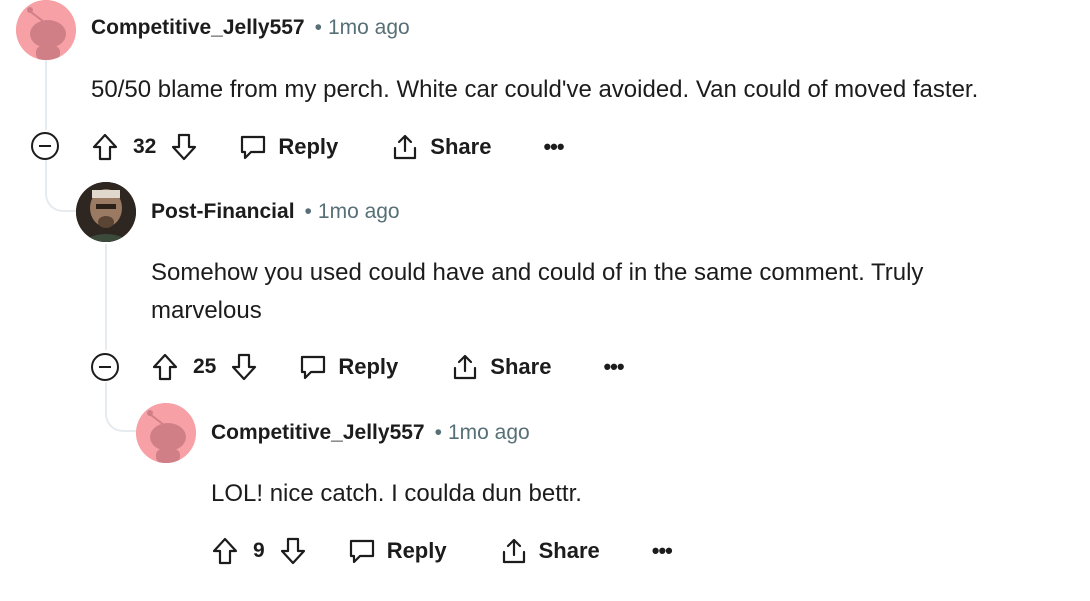 The width and height of the screenshot is (1090, 601). I want to click on comment-actions: 9 Reply Share •••, so click(442, 551).